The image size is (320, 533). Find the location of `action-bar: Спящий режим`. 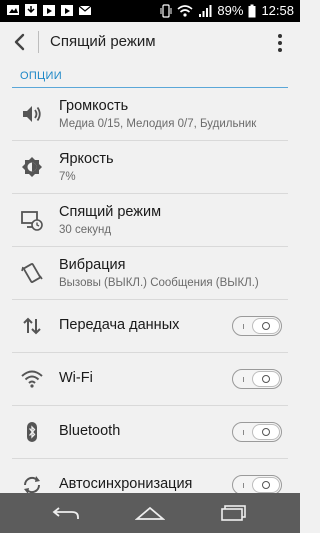

action-bar: Спящий режим is located at coordinates (150, 42).